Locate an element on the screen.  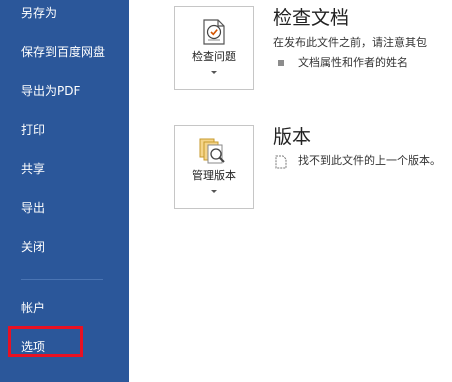
nav-share: 共享 is located at coordinates (33, 169).